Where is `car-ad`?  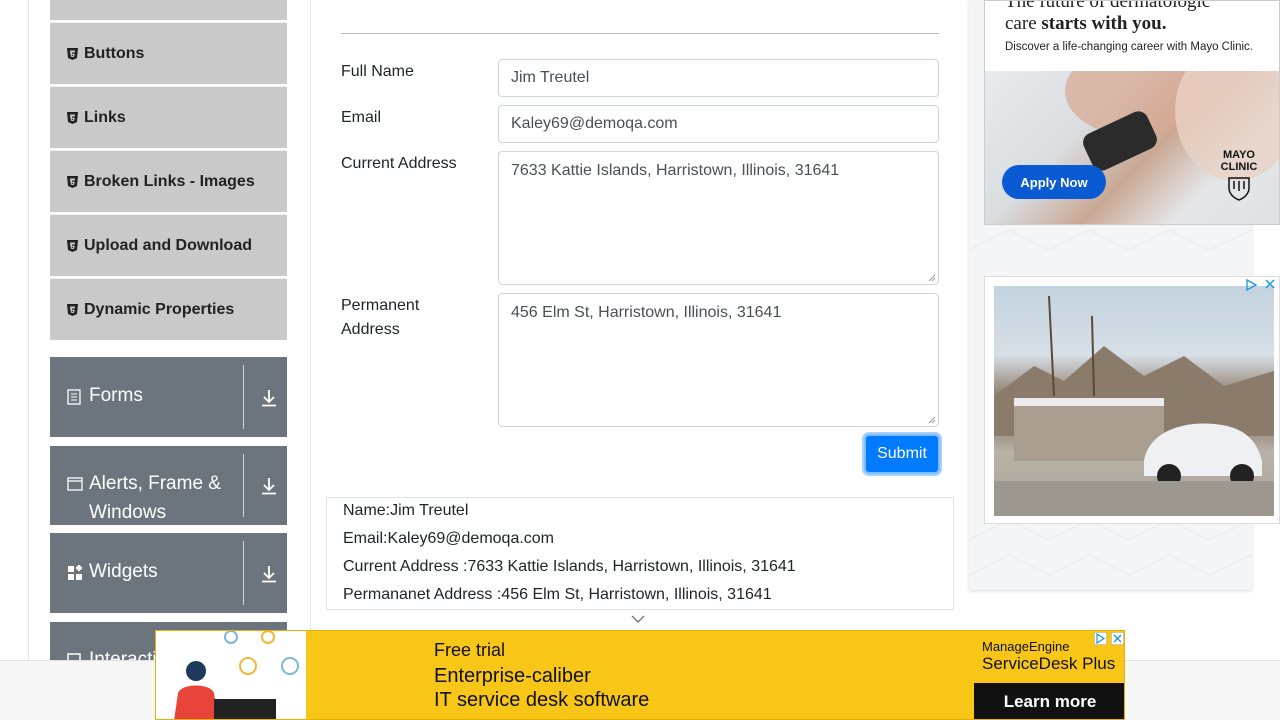
car-ad is located at coordinates (1132, 400).